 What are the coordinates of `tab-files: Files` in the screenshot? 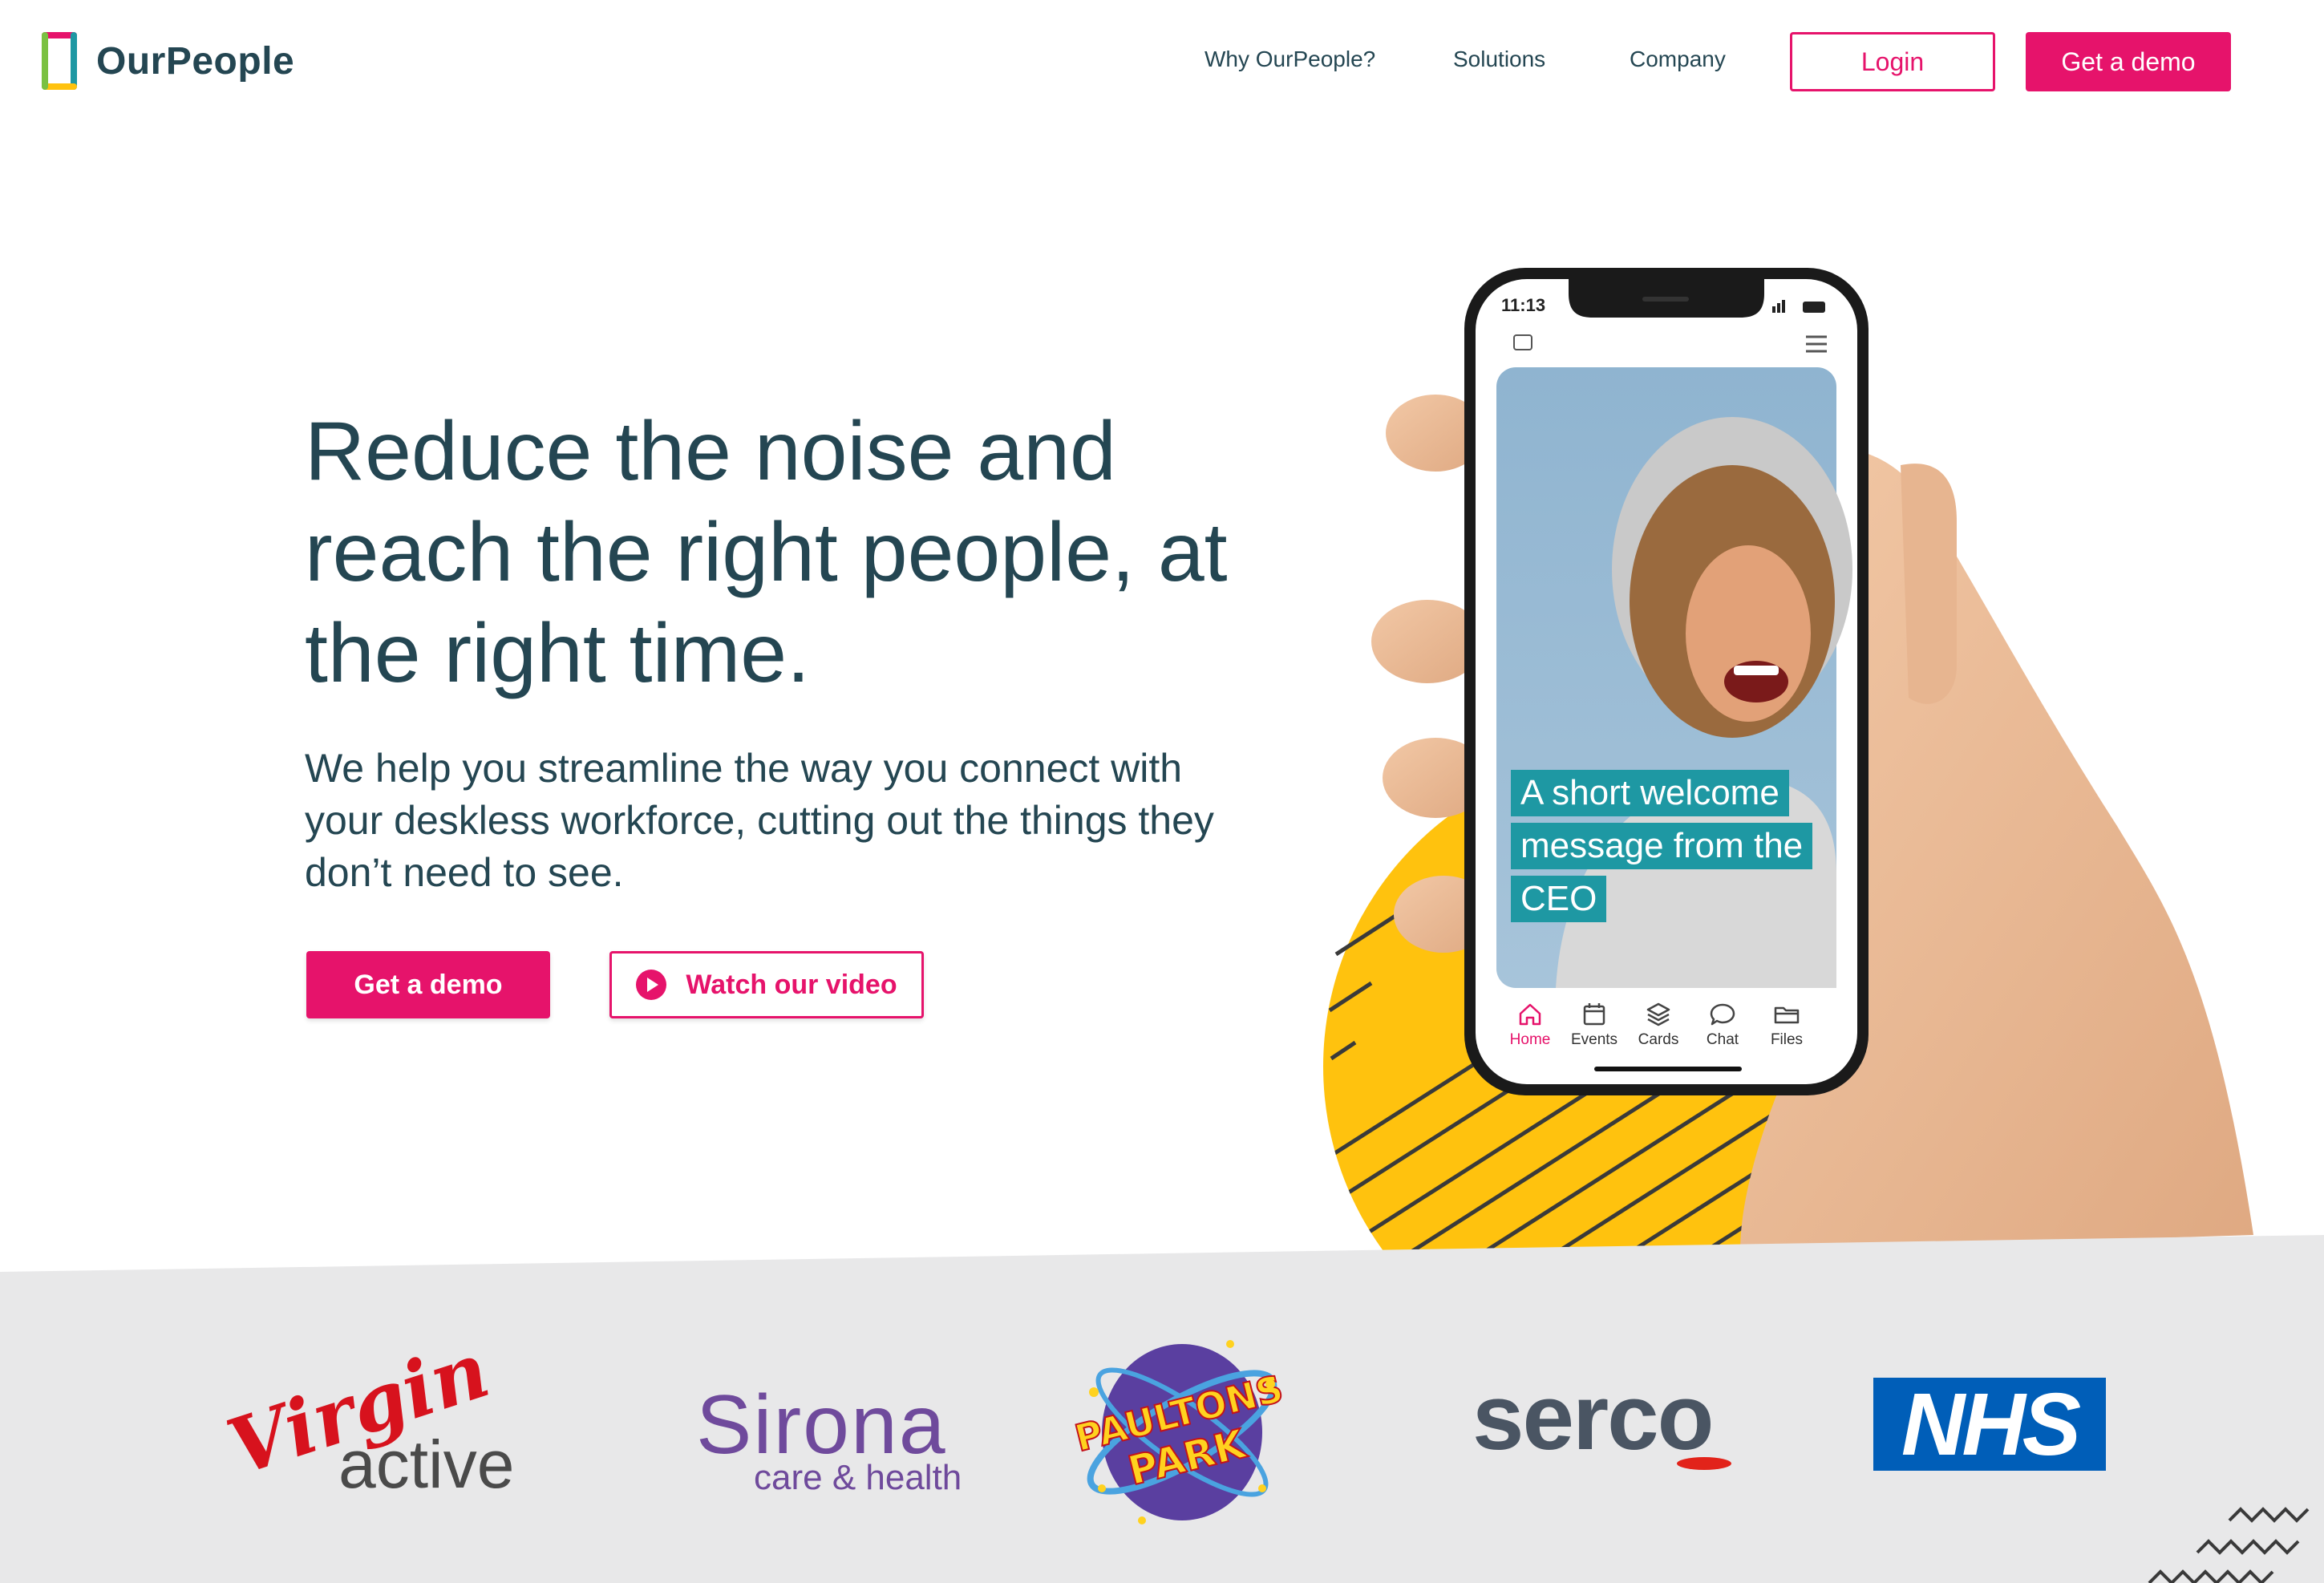 It's located at (1787, 1025).